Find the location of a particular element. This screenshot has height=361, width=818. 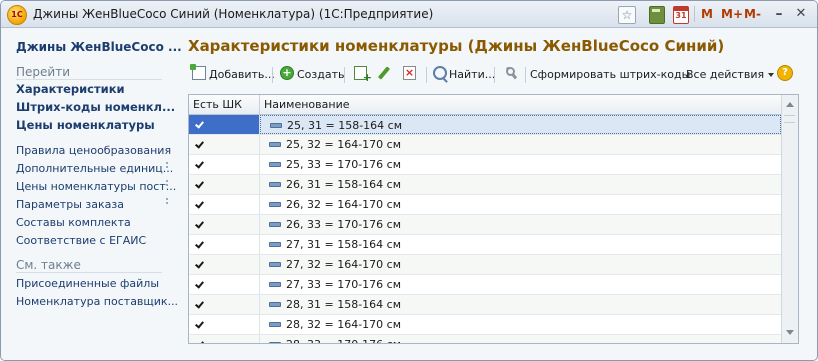

name-cell: 25, 31 = 158-164 см is located at coordinates (520, 124).